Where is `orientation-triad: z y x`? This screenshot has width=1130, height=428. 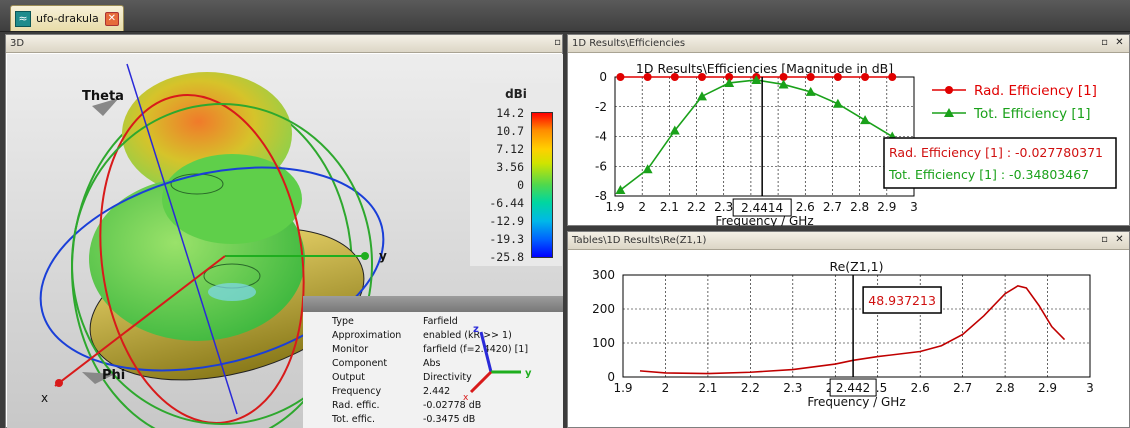 orientation-triad: z y x is located at coordinates (497, 362).